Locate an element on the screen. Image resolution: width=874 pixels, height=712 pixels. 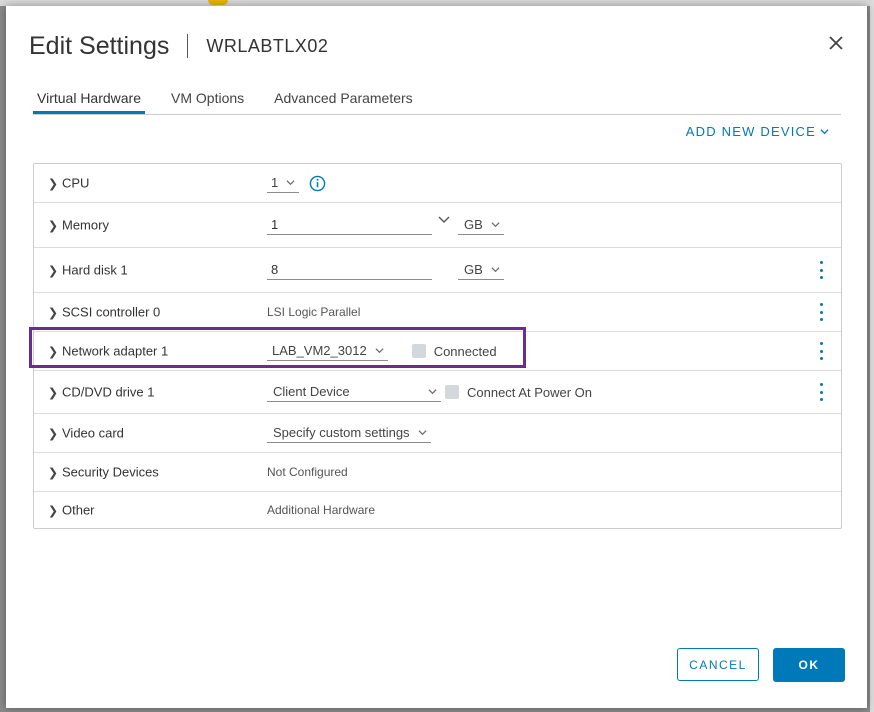
security-devices-expander: ❯ Security Devices is located at coordinates (103, 472).